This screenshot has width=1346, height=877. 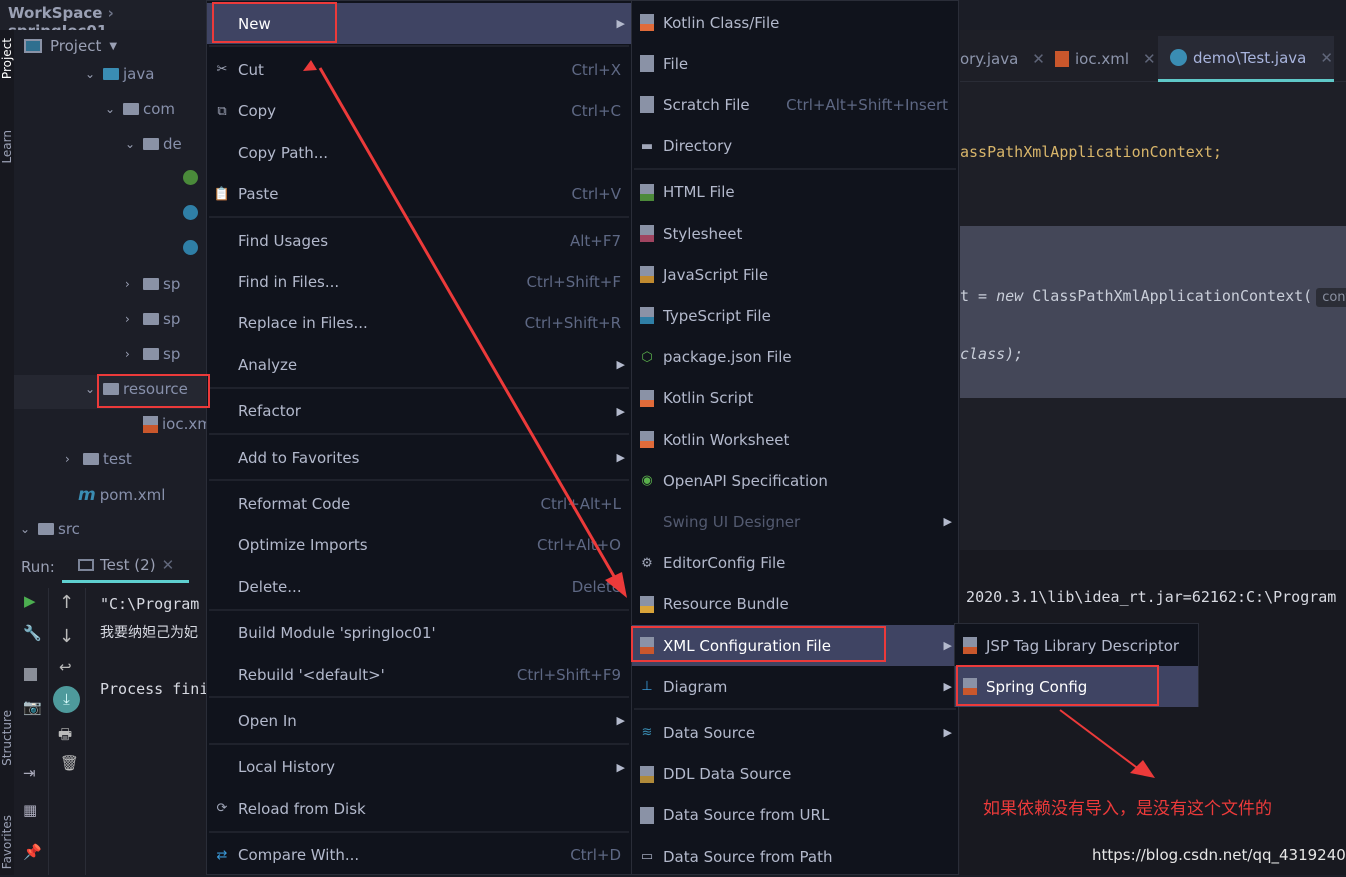 What do you see at coordinates (1127, 809) in the screenshot?
I see `annotation-note: 如果依赖没有导入，是没有这个文件的` at bounding box center [1127, 809].